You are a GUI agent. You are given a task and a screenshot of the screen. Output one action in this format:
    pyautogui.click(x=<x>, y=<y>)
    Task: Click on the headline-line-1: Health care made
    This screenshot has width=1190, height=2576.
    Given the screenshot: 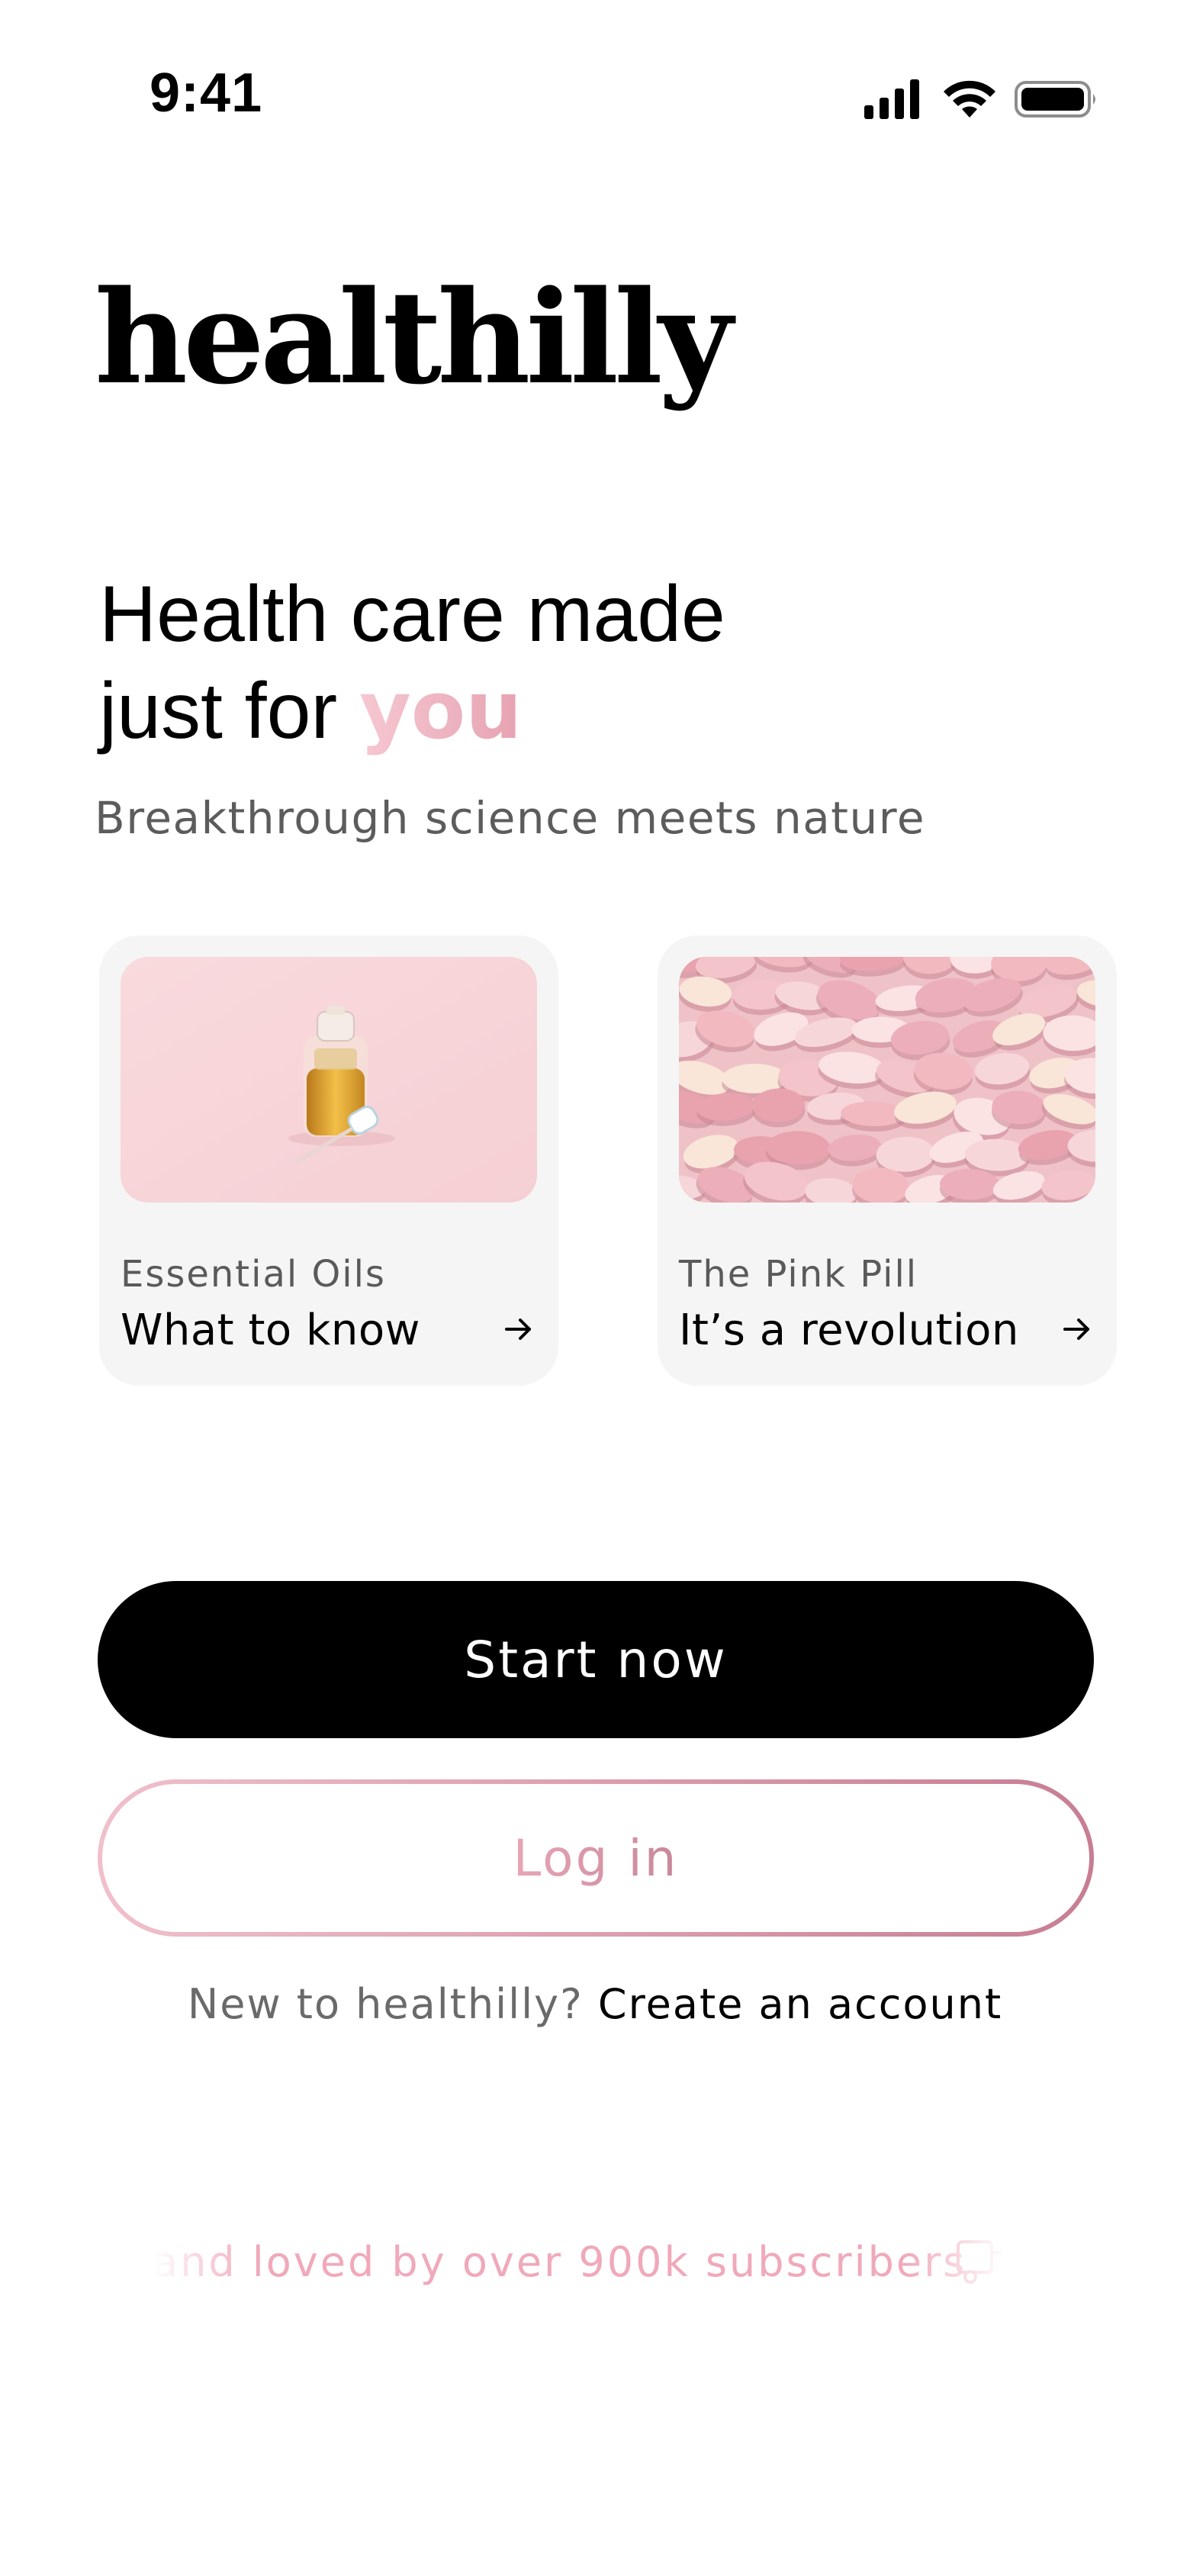 What is the action you would take?
    pyautogui.click(x=412, y=614)
    